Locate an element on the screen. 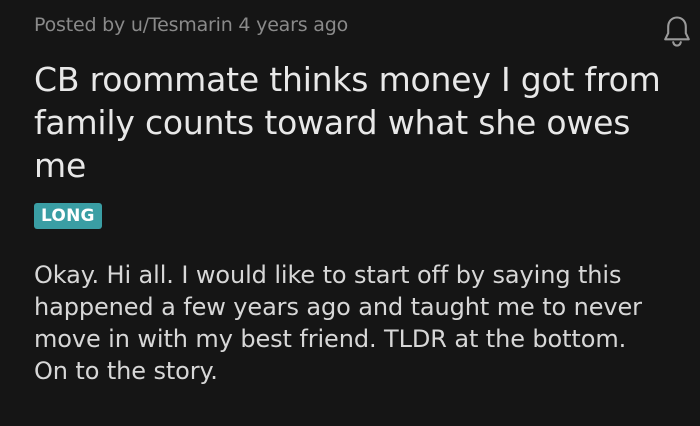 The image size is (700, 426). post-meta: Posted by u/Tesmarin 4 years ago is located at coordinates (191, 25).